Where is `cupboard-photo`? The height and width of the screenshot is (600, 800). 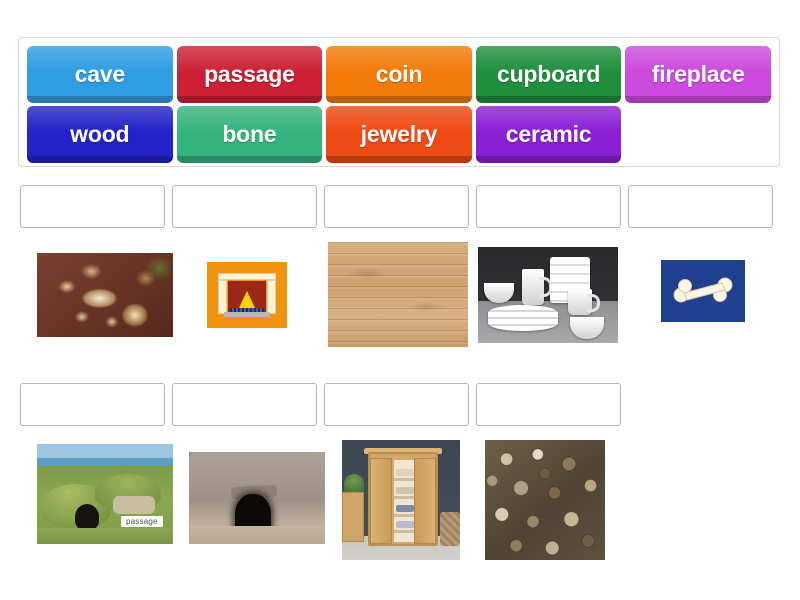
cupboard-photo is located at coordinates (401, 500).